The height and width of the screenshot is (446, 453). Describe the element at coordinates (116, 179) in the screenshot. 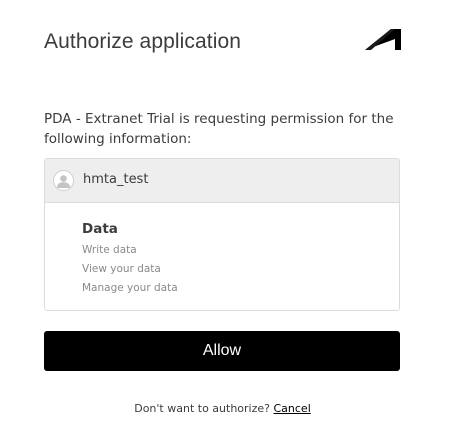

I see `account-username: hmta_test` at that location.